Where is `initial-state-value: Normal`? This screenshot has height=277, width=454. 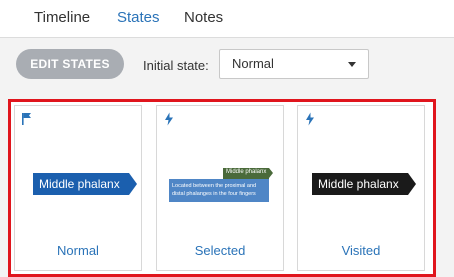
initial-state-value: Normal is located at coordinates (253, 63).